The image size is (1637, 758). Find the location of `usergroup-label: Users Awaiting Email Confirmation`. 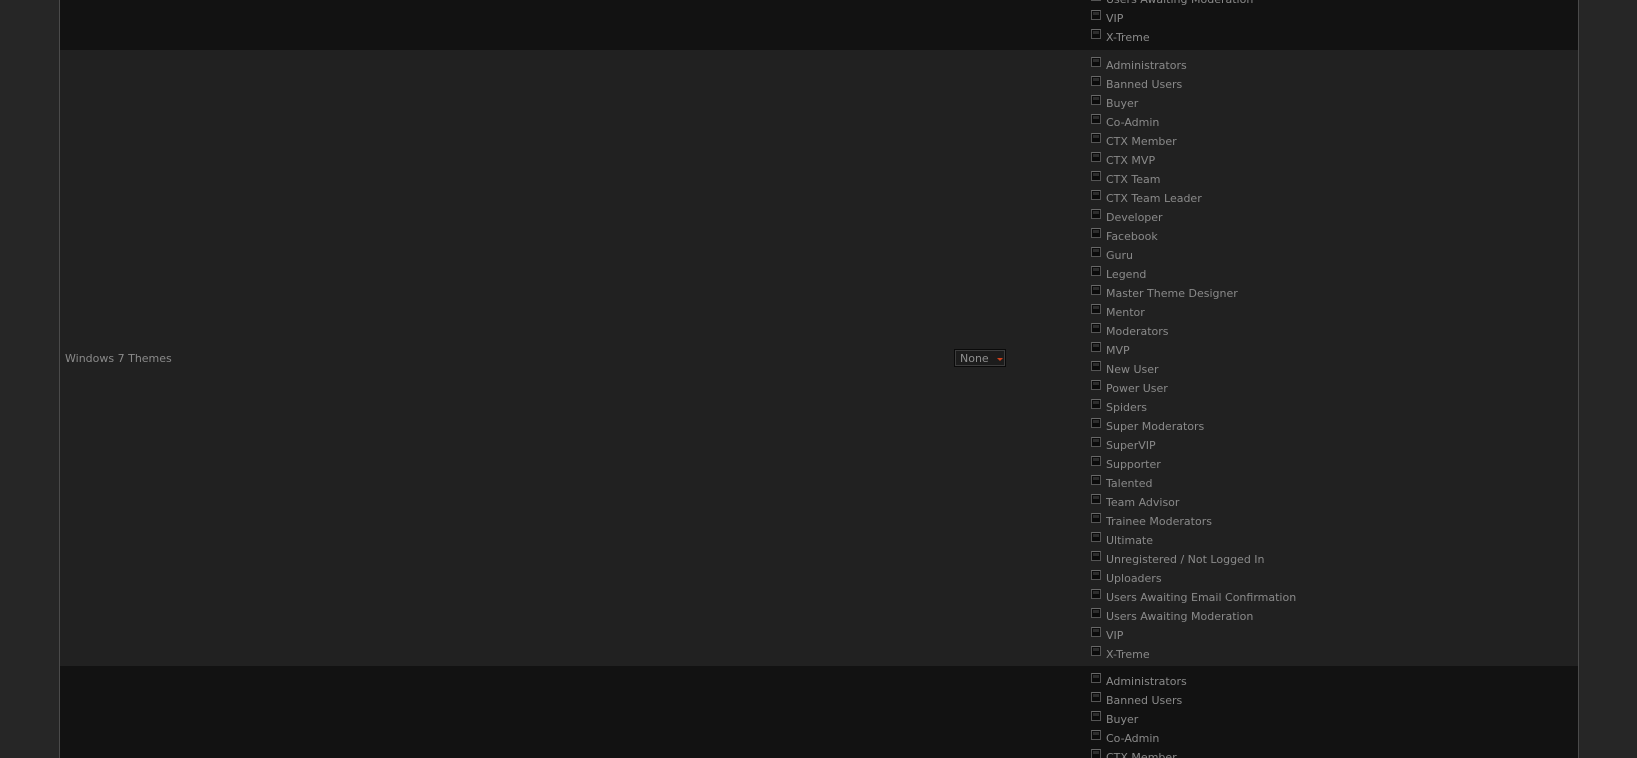

usergroup-label: Users Awaiting Email Confirmation is located at coordinates (1201, 597).